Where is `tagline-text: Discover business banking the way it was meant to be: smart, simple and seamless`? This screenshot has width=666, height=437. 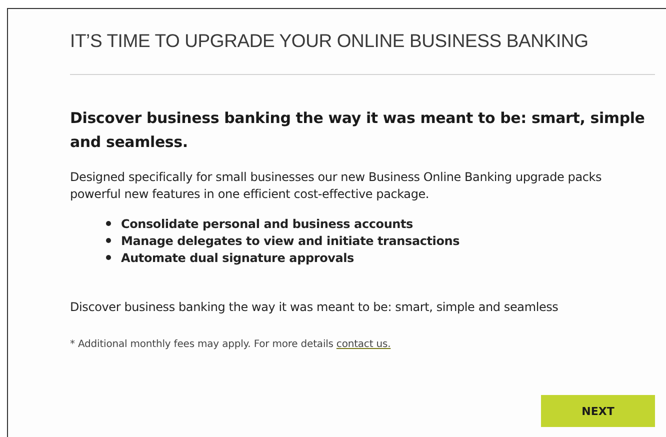 tagline-text: Discover business banking the way it was meant to be: smart, simple and seamless is located at coordinates (315, 307).